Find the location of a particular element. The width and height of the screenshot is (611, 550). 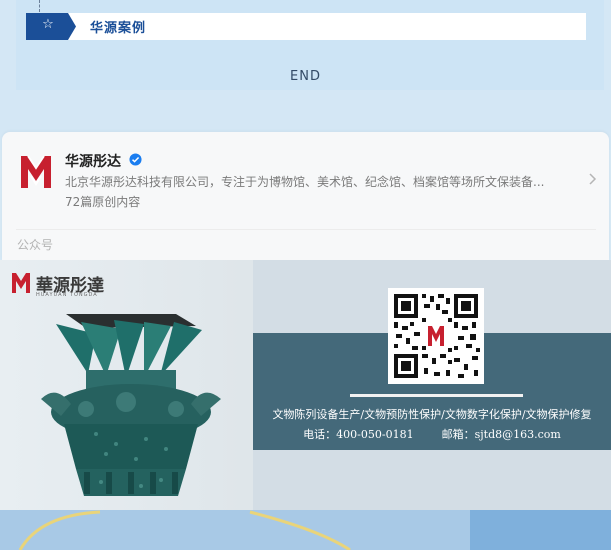

bronze-vessel-image is located at coordinates (131, 405).